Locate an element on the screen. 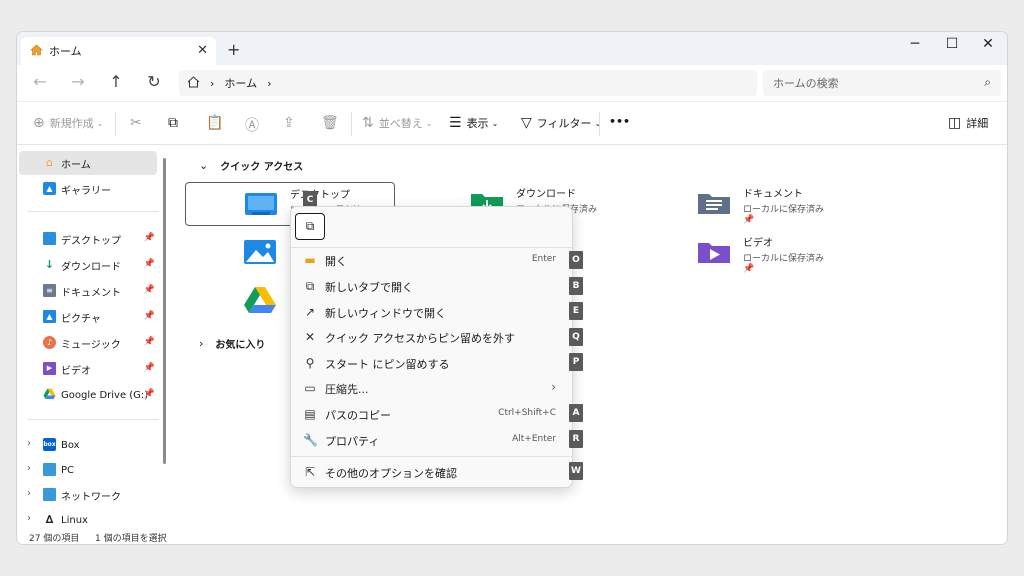  more-options-button: ••• is located at coordinates (619, 121).